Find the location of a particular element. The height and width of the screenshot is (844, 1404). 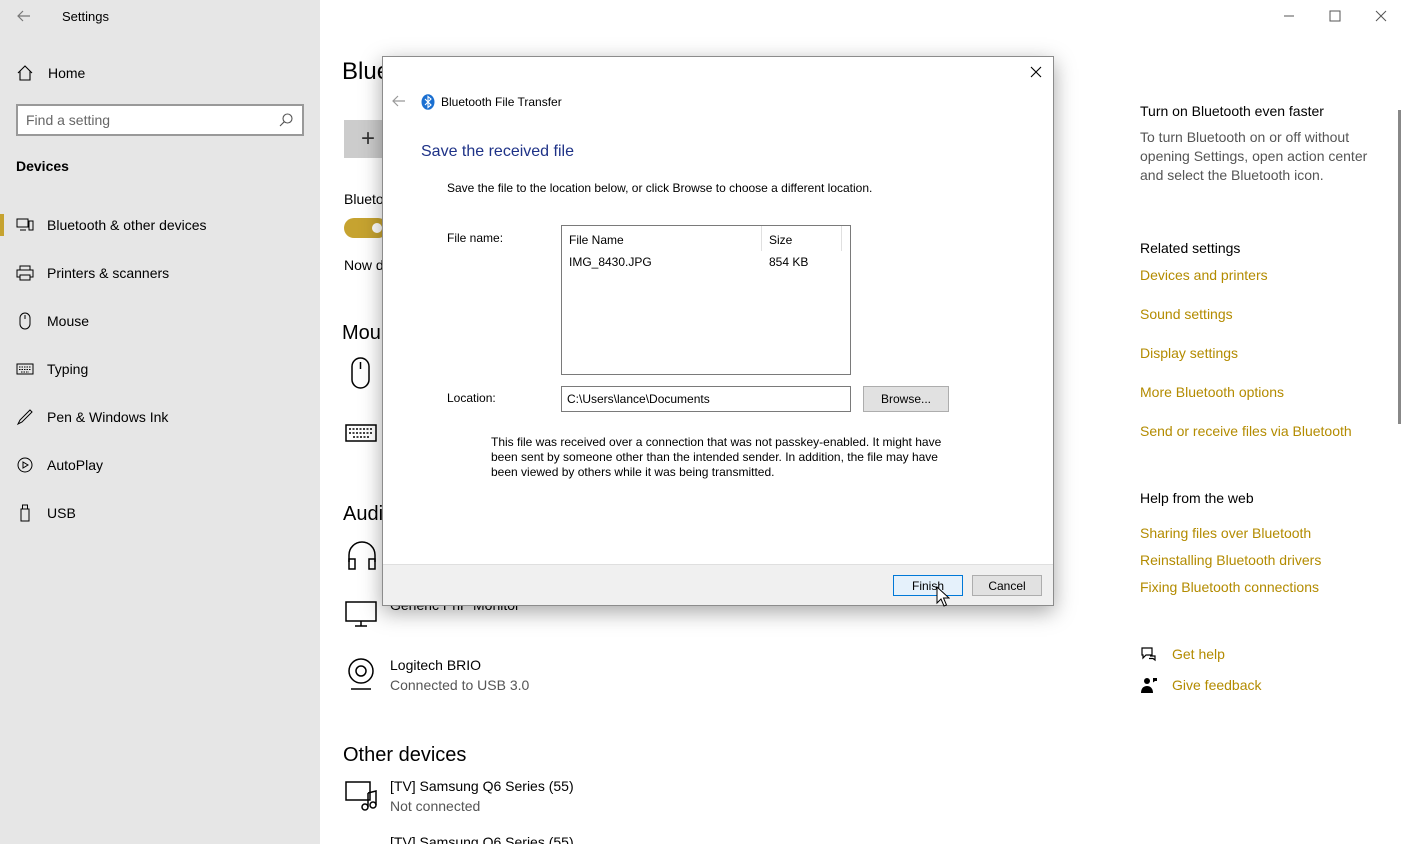

sidebar-item-autoplay: AutoPlay is located at coordinates (160, 465).